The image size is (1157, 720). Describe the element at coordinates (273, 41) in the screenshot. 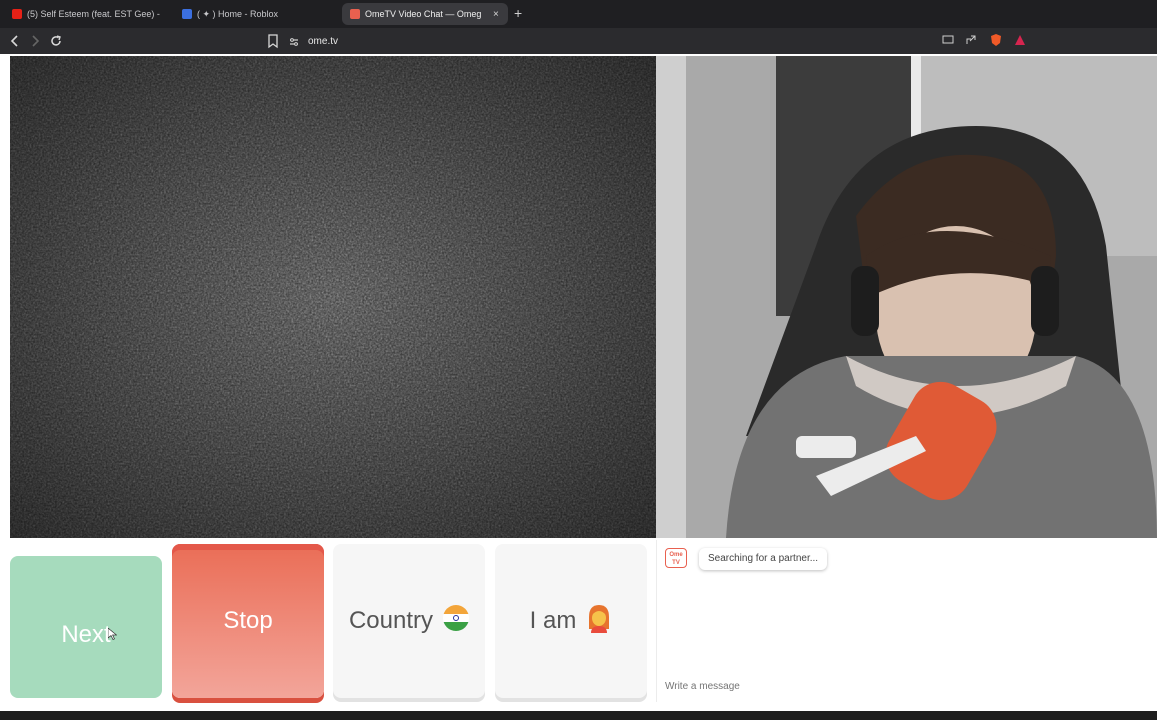

I see `bookmark-icon` at that location.